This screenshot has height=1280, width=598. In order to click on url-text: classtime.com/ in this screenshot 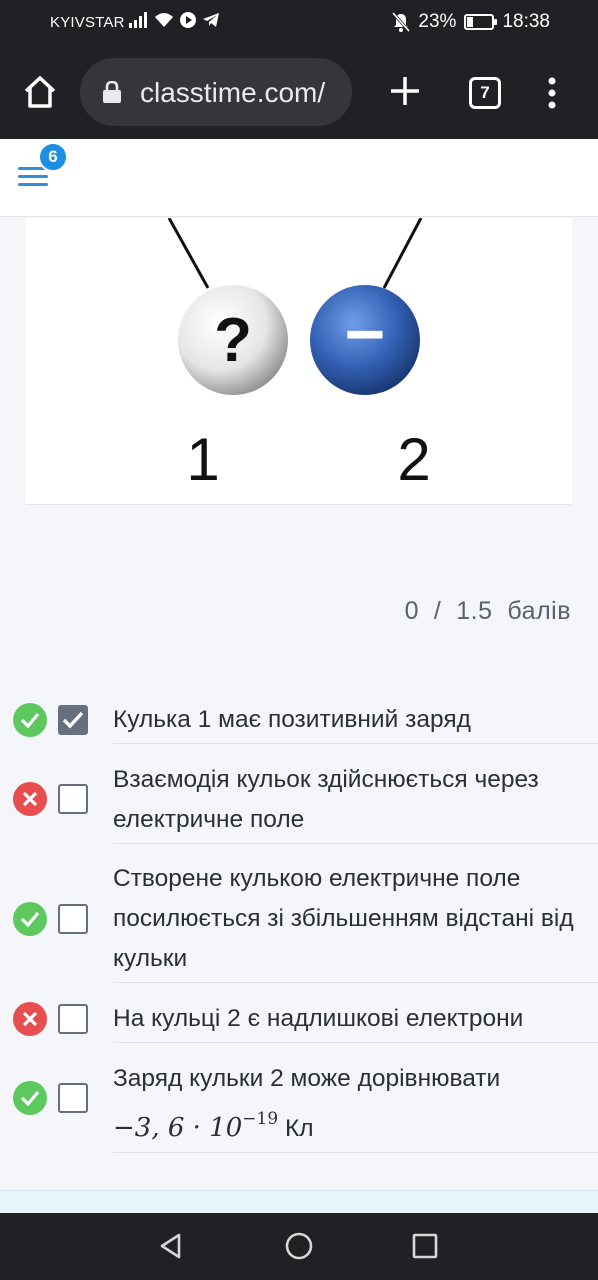, I will do `click(233, 92)`.